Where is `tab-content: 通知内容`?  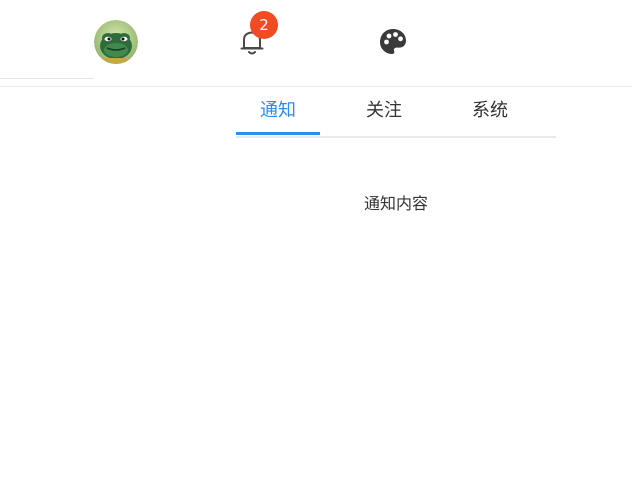 tab-content: 通知内容 is located at coordinates (395, 203).